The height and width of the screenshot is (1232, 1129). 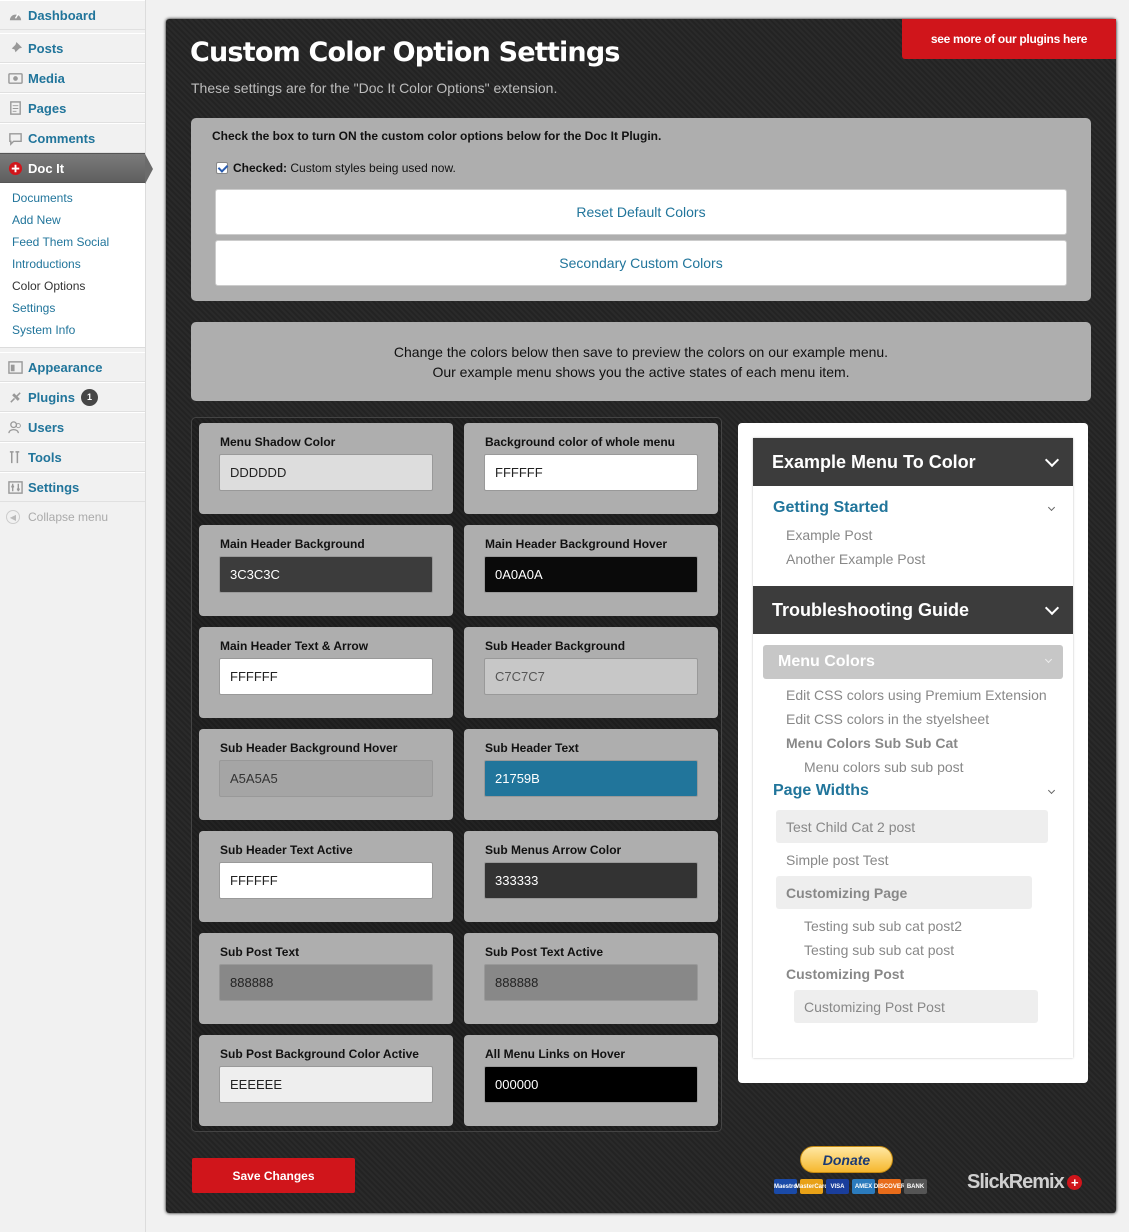 What do you see at coordinates (326, 1084) in the screenshot?
I see `color-hex-input: EEEEEE` at bounding box center [326, 1084].